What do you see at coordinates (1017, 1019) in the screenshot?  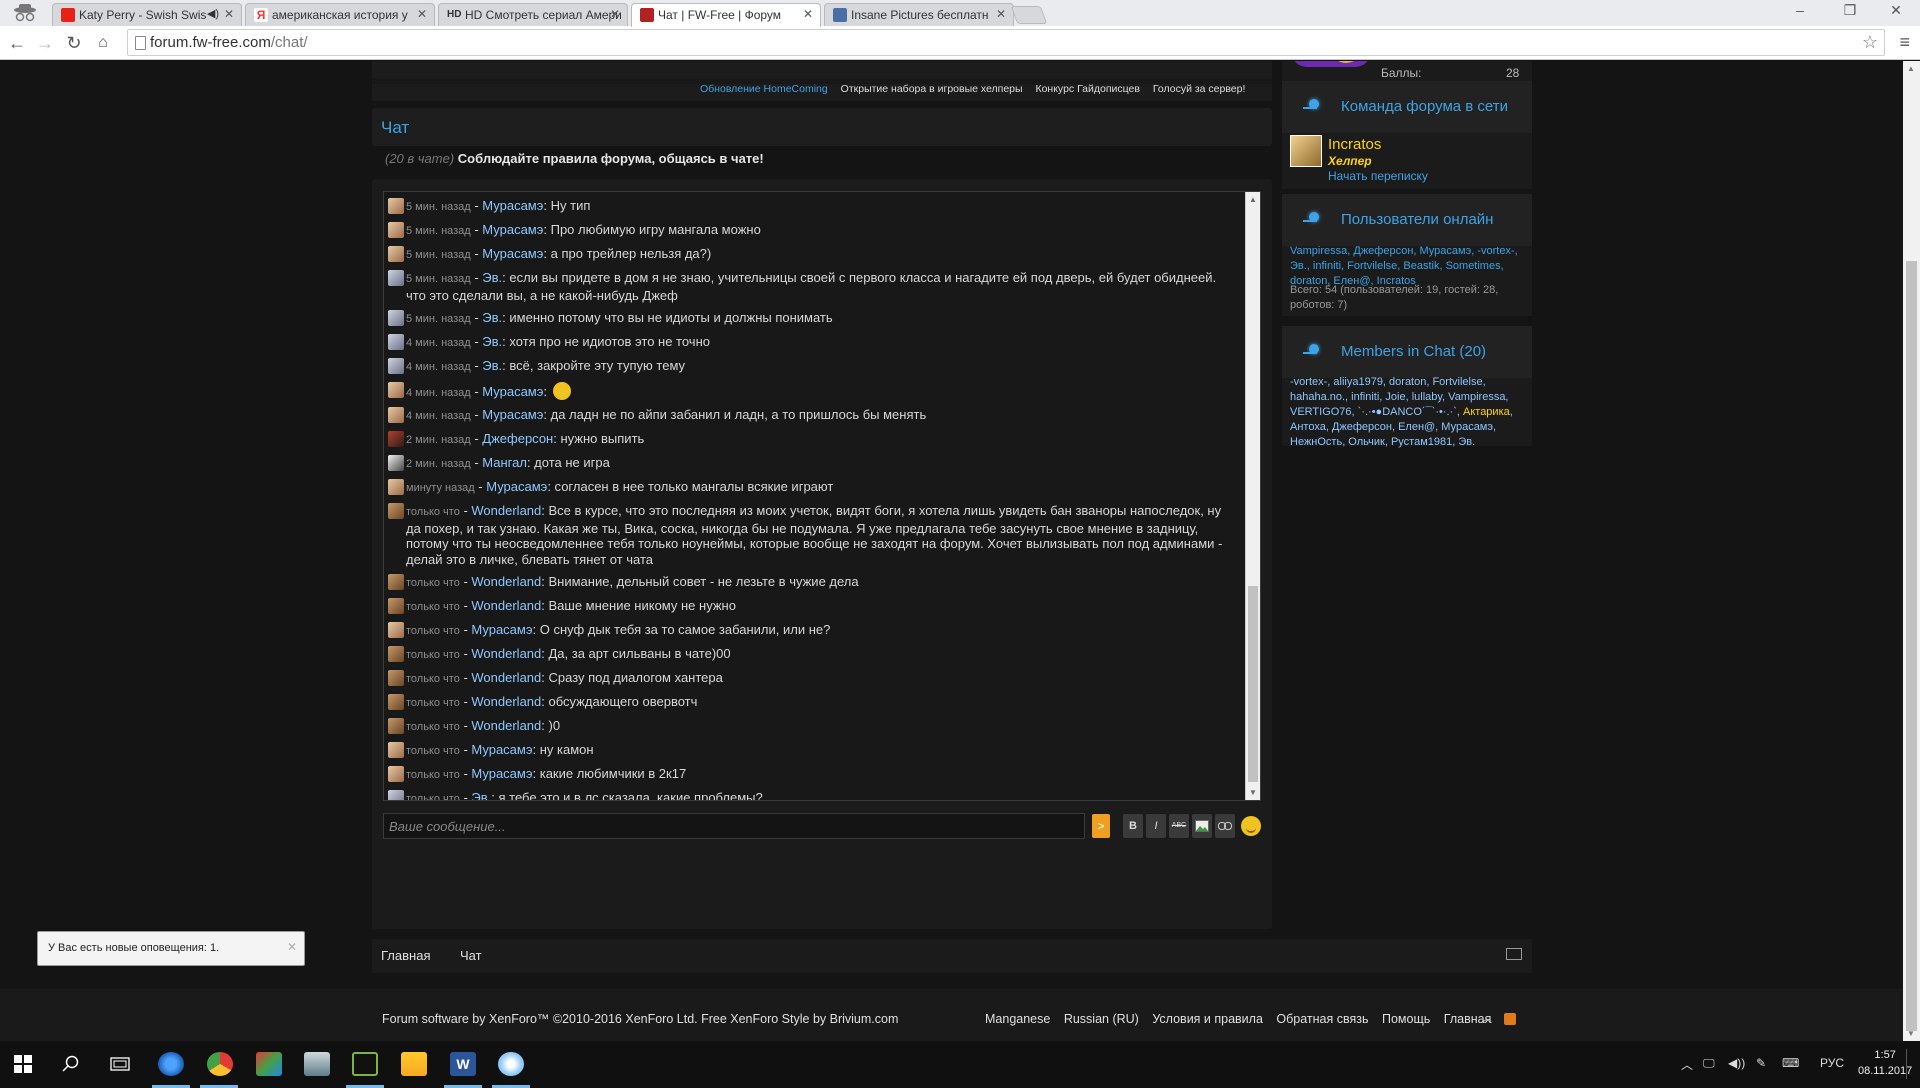 I see `footer-link-style: Manganese` at bounding box center [1017, 1019].